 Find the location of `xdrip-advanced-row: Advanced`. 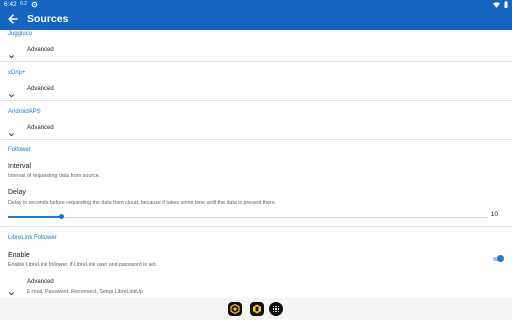

xdrip-advanced-row: Advanced is located at coordinates (256, 91).